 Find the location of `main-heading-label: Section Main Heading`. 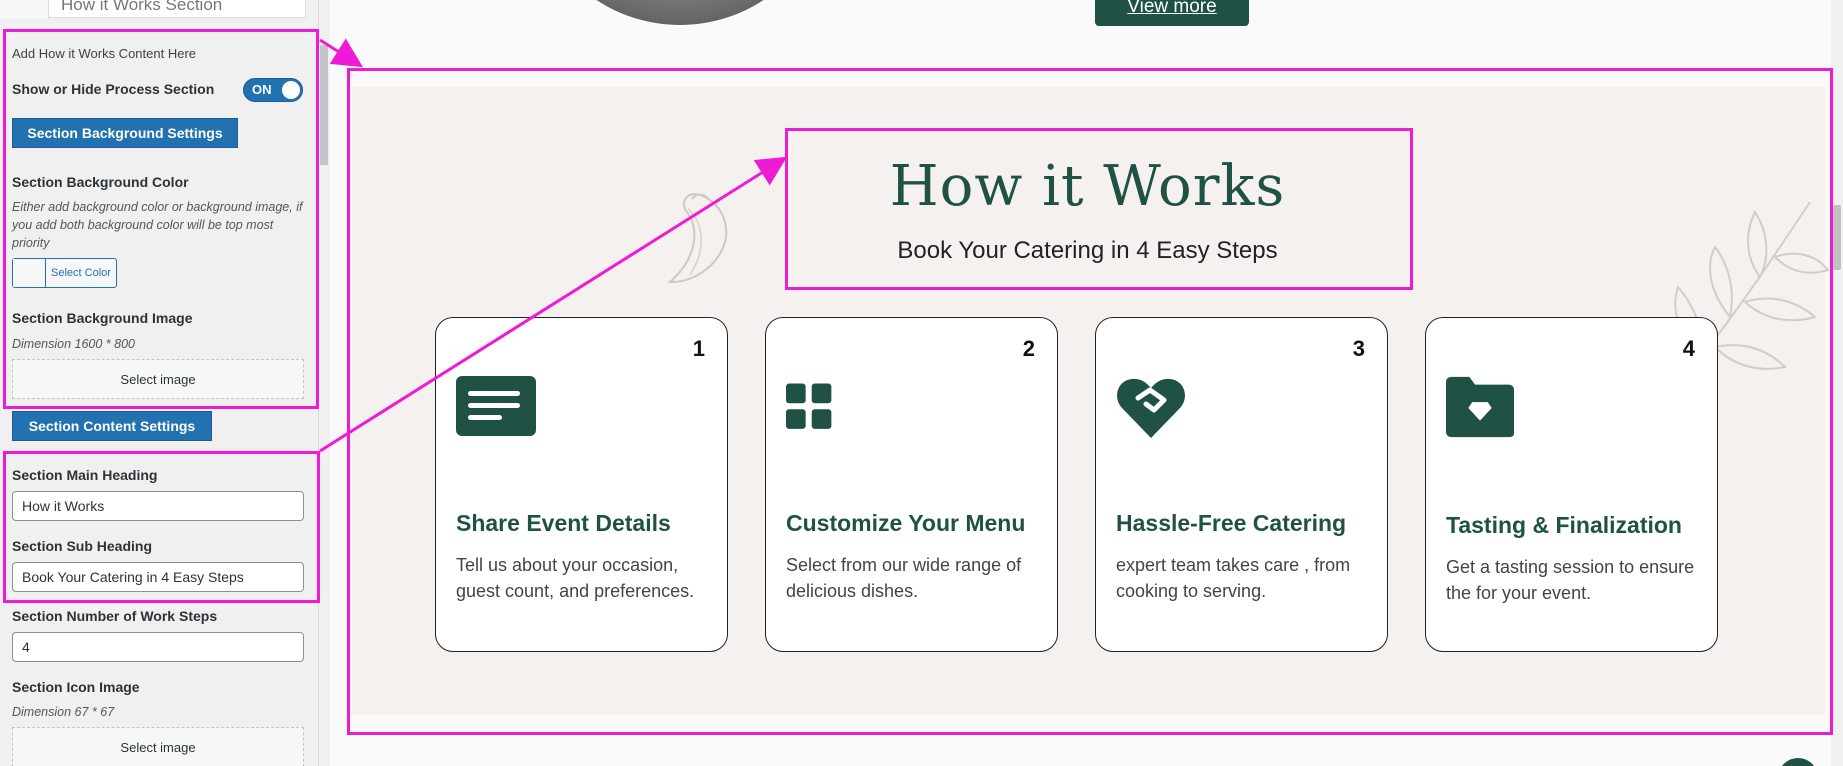

main-heading-label: Section Main Heading is located at coordinates (85, 475).